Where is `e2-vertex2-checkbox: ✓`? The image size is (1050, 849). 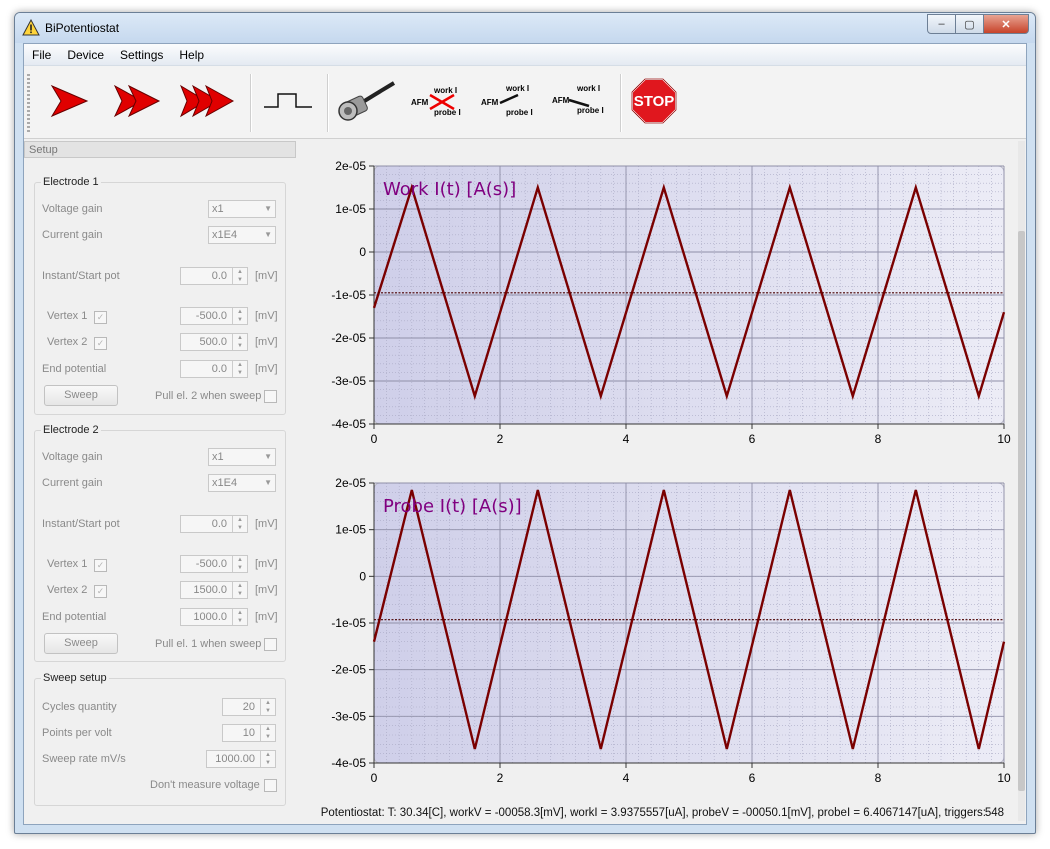 e2-vertex2-checkbox: ✓ is located at coordinates (100, 591).